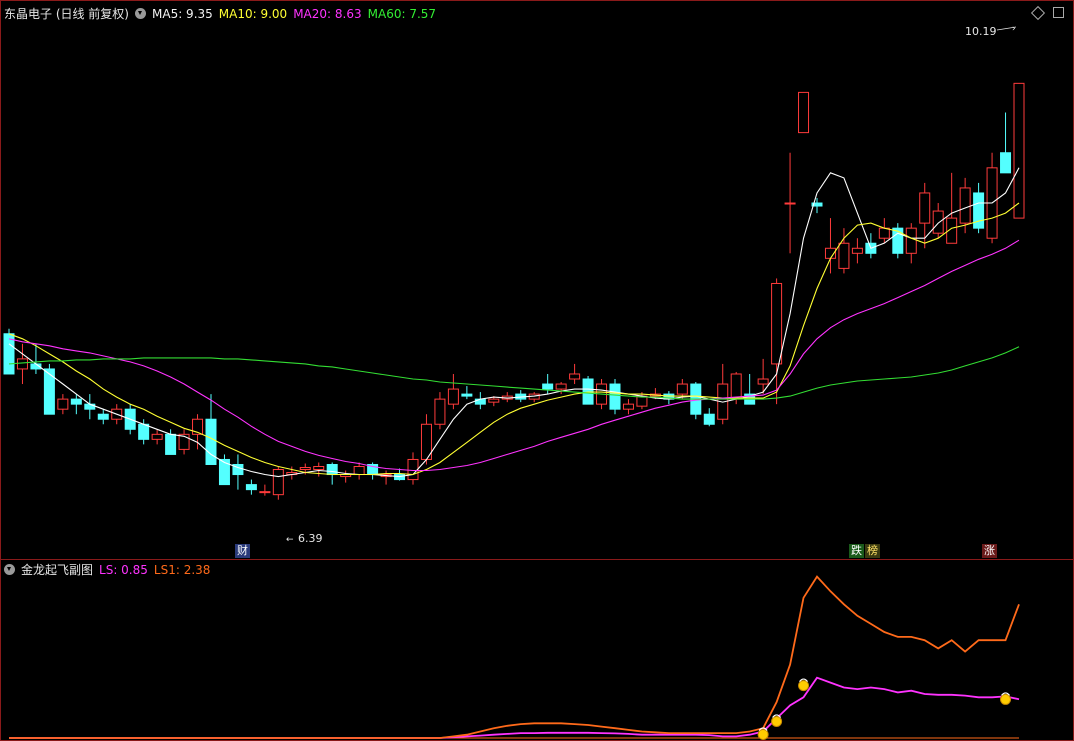 Image resolution: width=1074 pixels, height=741 pixels. I want to click on high-price-label: 10.19, so click(981, 31).